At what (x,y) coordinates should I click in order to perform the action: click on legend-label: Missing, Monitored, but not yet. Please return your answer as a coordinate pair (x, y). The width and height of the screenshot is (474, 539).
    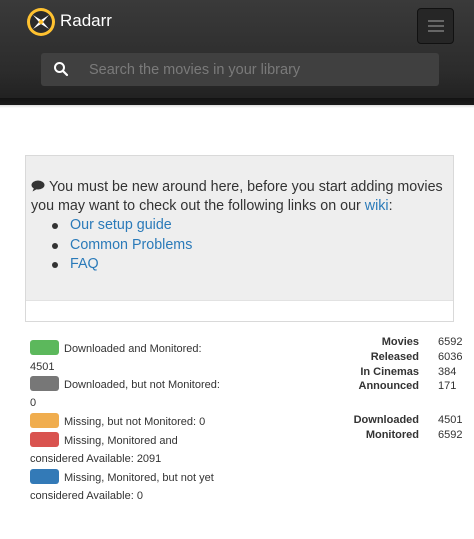
    Looking at the image, I should click on (139, 478).